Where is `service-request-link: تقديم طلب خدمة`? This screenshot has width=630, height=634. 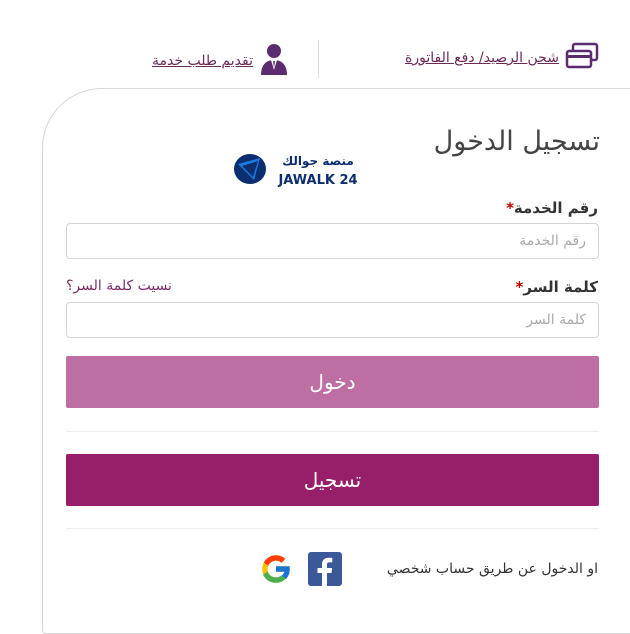
service-request-link: تقديم طلب خدمة is located at coordinates (220, 61).